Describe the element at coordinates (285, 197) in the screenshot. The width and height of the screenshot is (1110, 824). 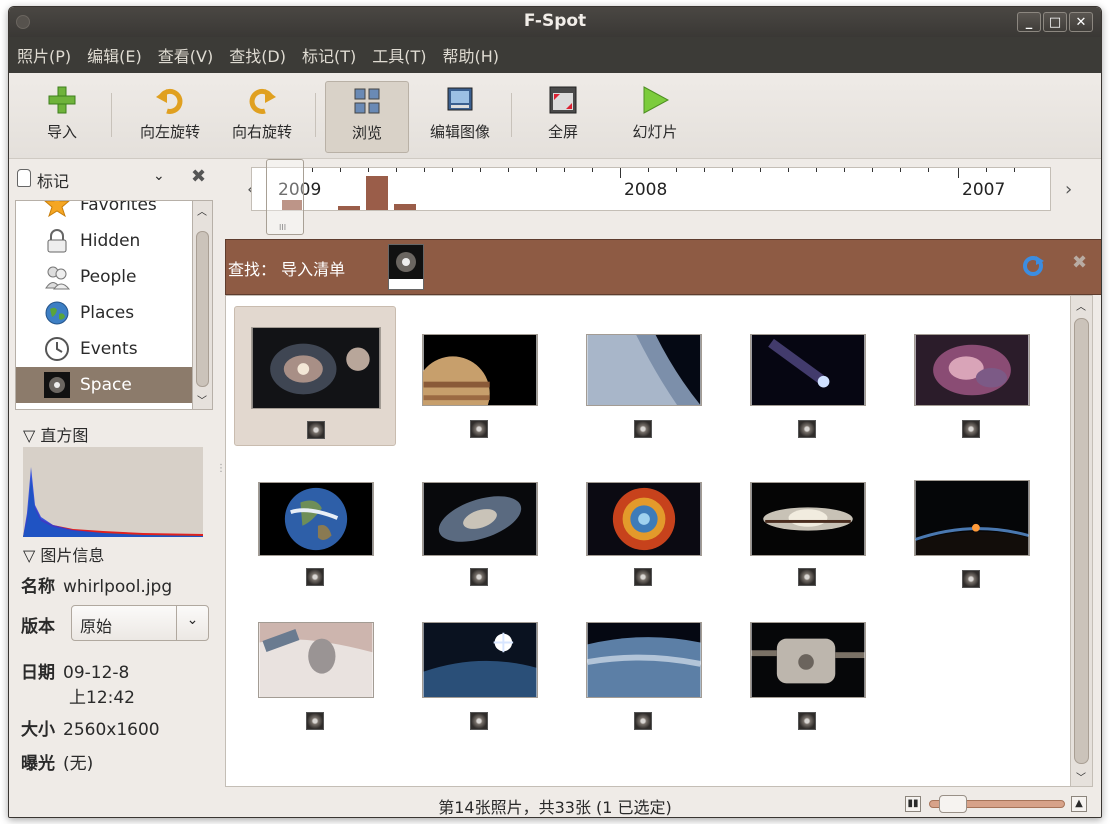
I see `timeline-range-handle: III` at that location.